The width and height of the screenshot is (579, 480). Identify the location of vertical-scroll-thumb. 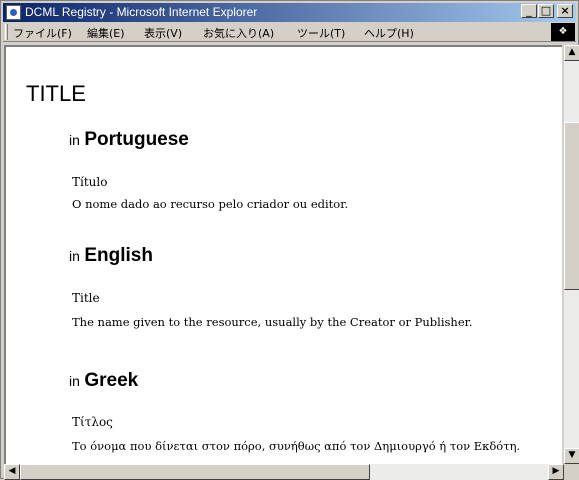
(571, 206).